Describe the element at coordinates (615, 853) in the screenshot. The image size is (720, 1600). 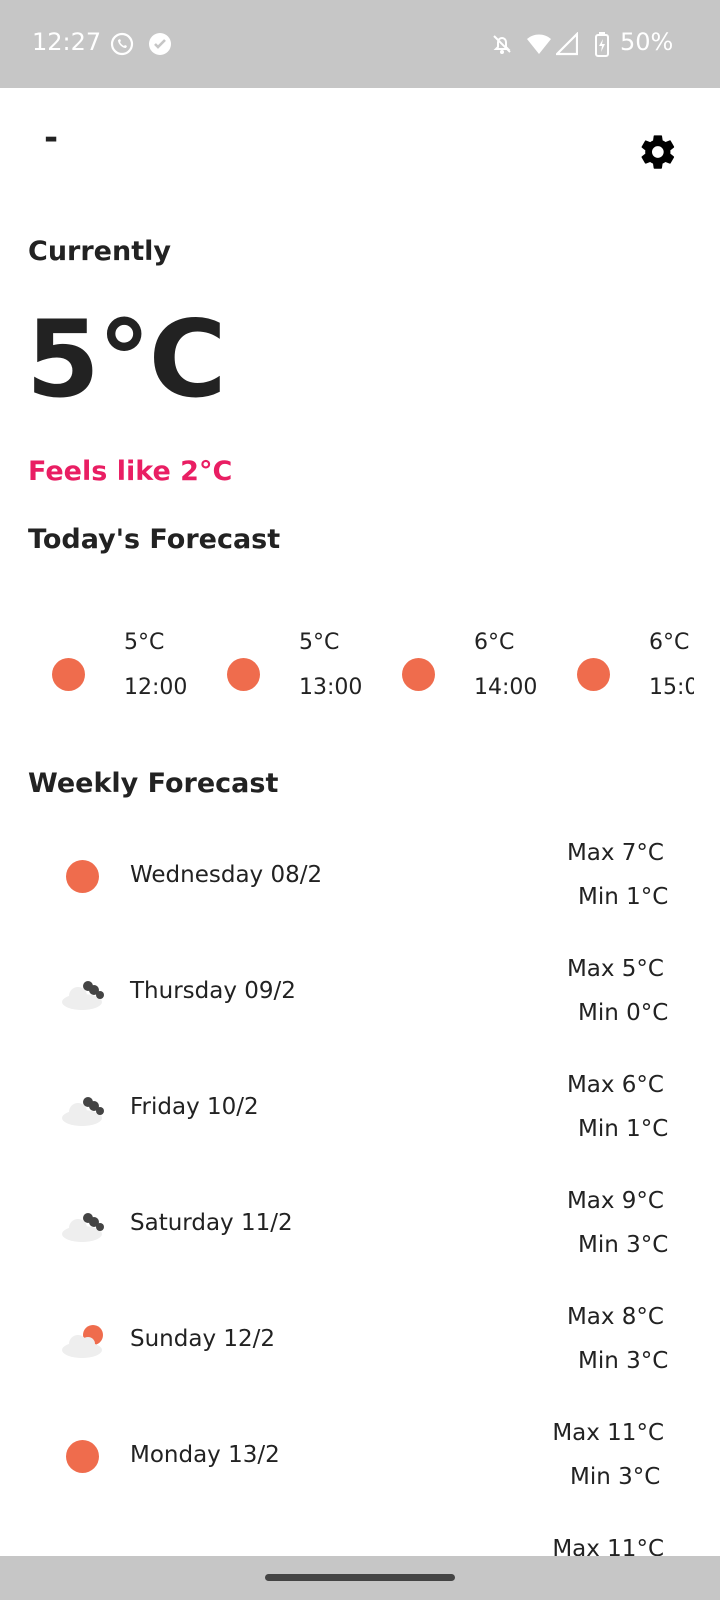
I see `max-temperature: Max 7°C` at that location.